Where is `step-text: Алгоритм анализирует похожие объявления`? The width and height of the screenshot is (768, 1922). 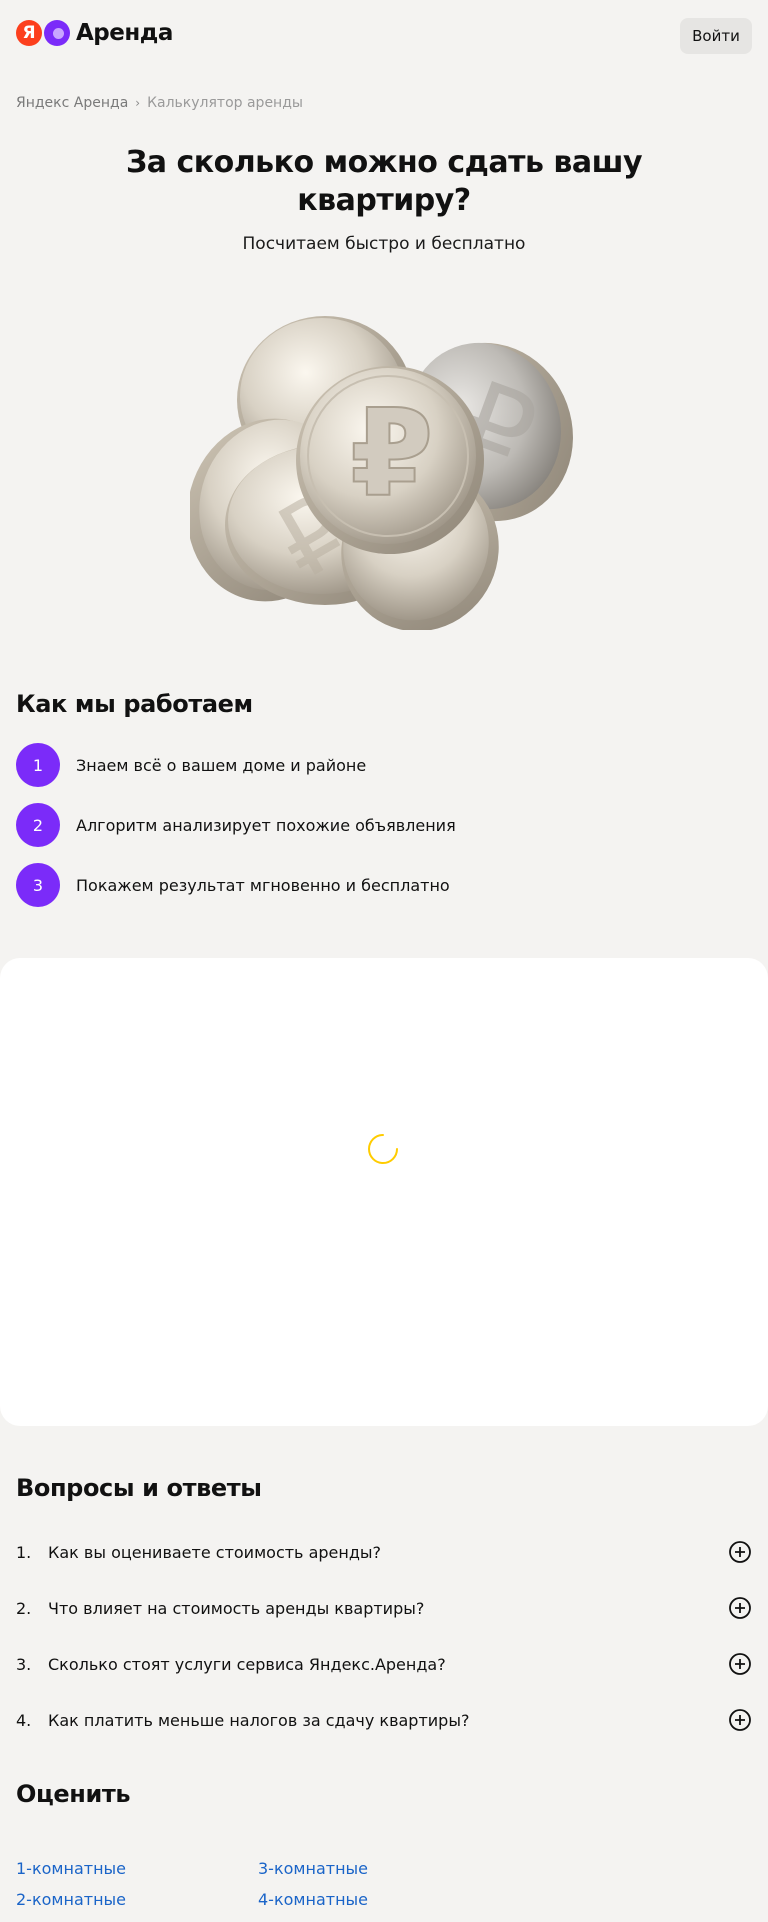 step-text: Алгоритм анализирует похожие объявления is located at coordinates (266, 825).